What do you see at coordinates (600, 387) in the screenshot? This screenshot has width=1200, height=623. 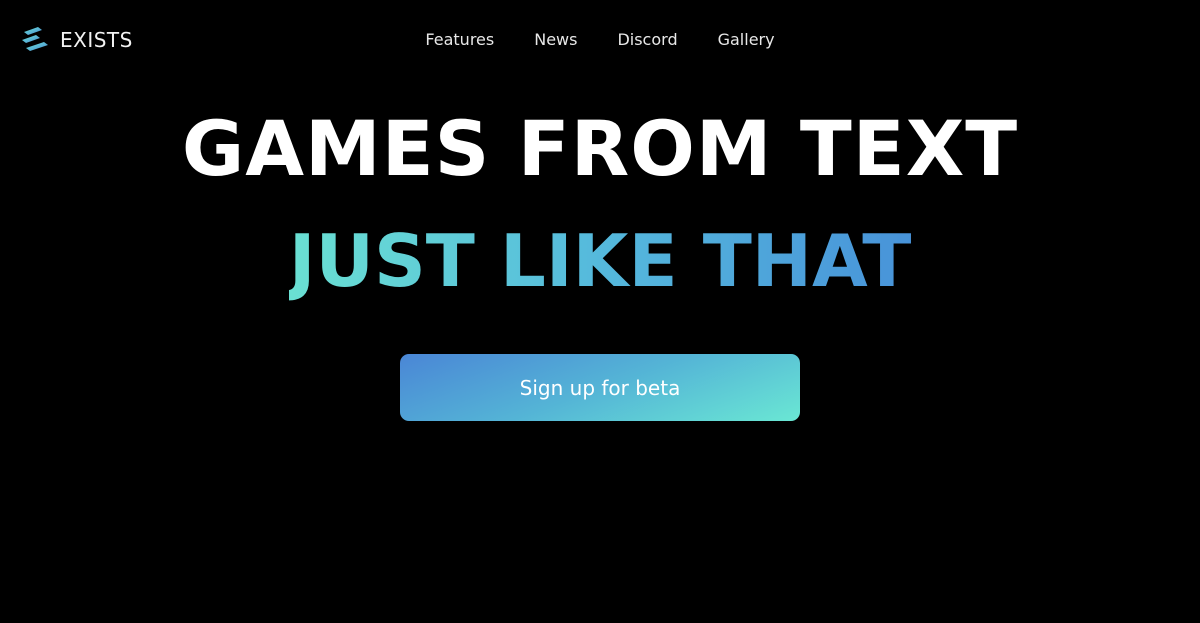 I see `sign-up-beta-button: Sign up for beta` at bounding box center [600, 387].